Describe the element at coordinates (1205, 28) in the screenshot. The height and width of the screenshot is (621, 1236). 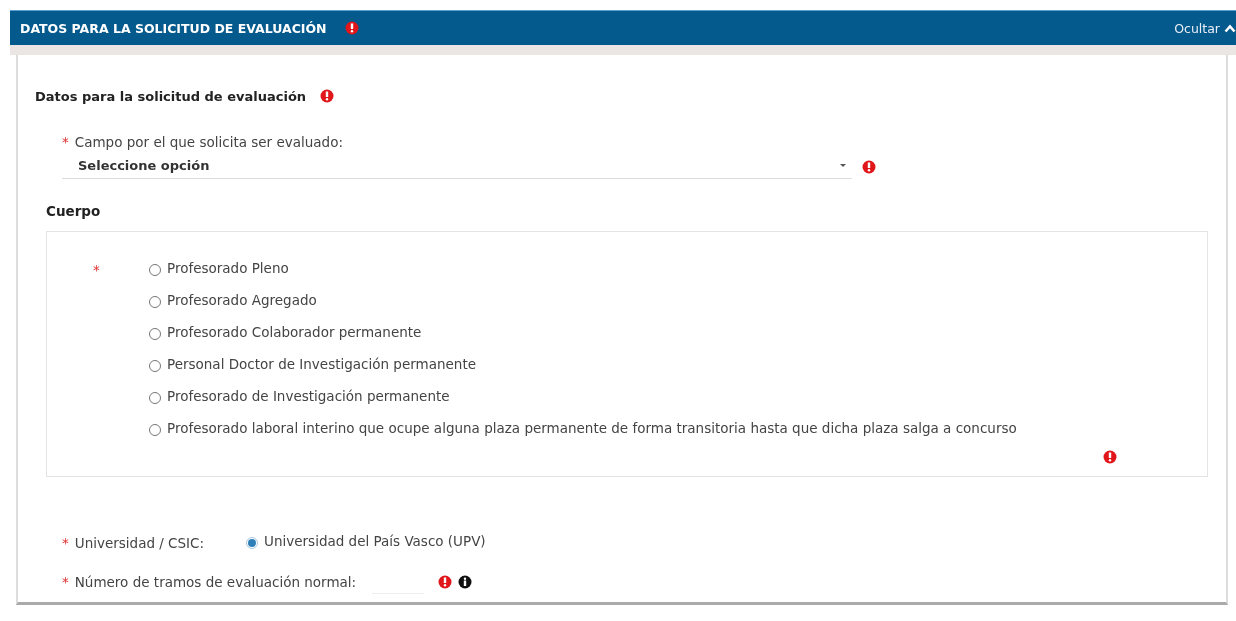
I see `hide-toggle: Ocultar` at that location.